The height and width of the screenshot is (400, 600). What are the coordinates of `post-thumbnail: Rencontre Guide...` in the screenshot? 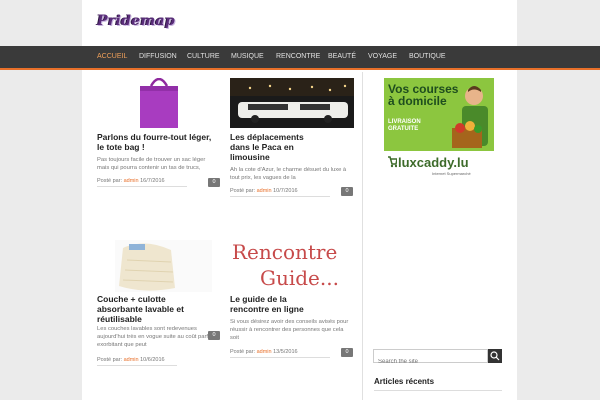 It's located at (292, 266).